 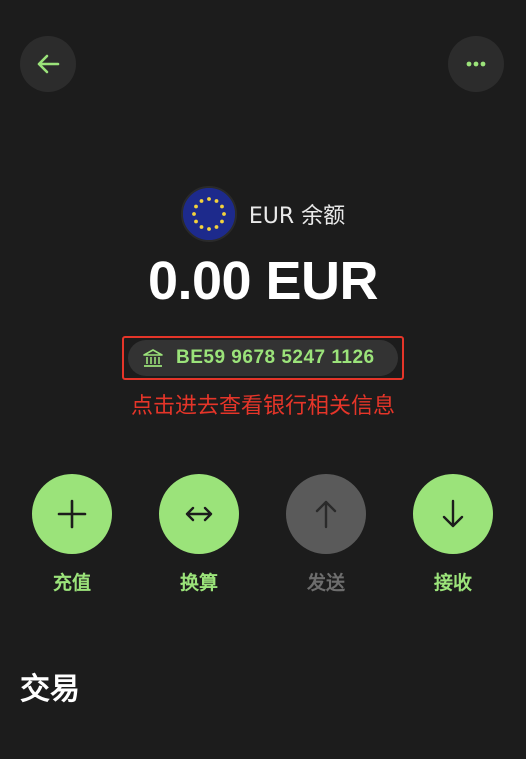 I want to click on iban-button: BE59 9678 5247 1126, so click(x=263, y=358).